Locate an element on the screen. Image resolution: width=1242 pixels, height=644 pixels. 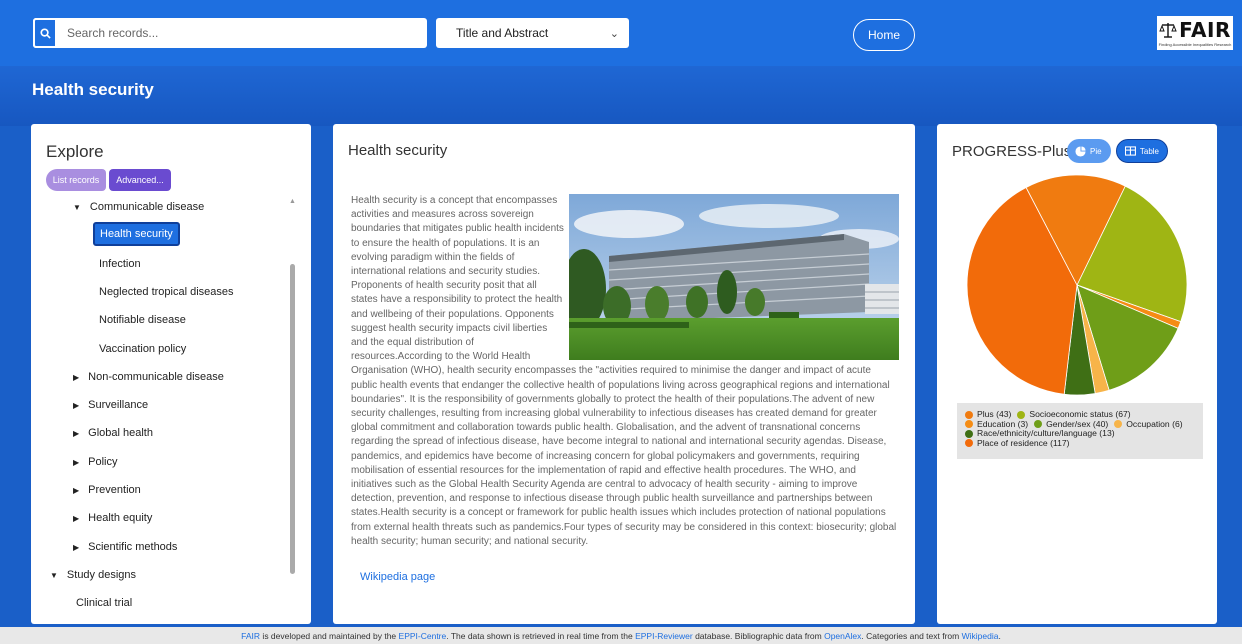
article-title: Health security is located at coordinates (398, 150).